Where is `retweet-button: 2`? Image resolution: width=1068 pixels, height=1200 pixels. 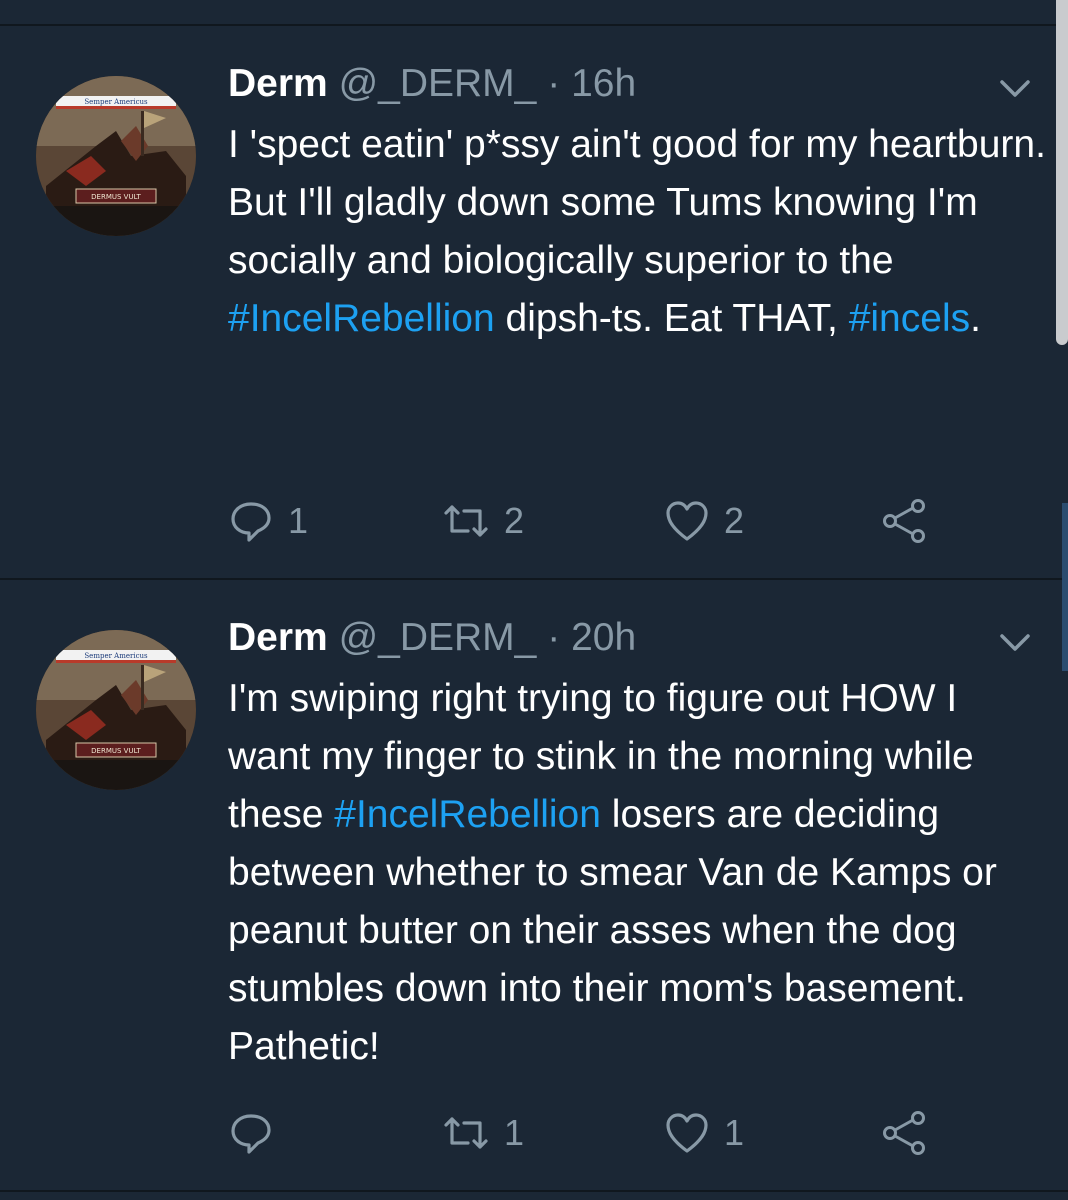
retweet-button: 2 is located at coordinates (483, 521).